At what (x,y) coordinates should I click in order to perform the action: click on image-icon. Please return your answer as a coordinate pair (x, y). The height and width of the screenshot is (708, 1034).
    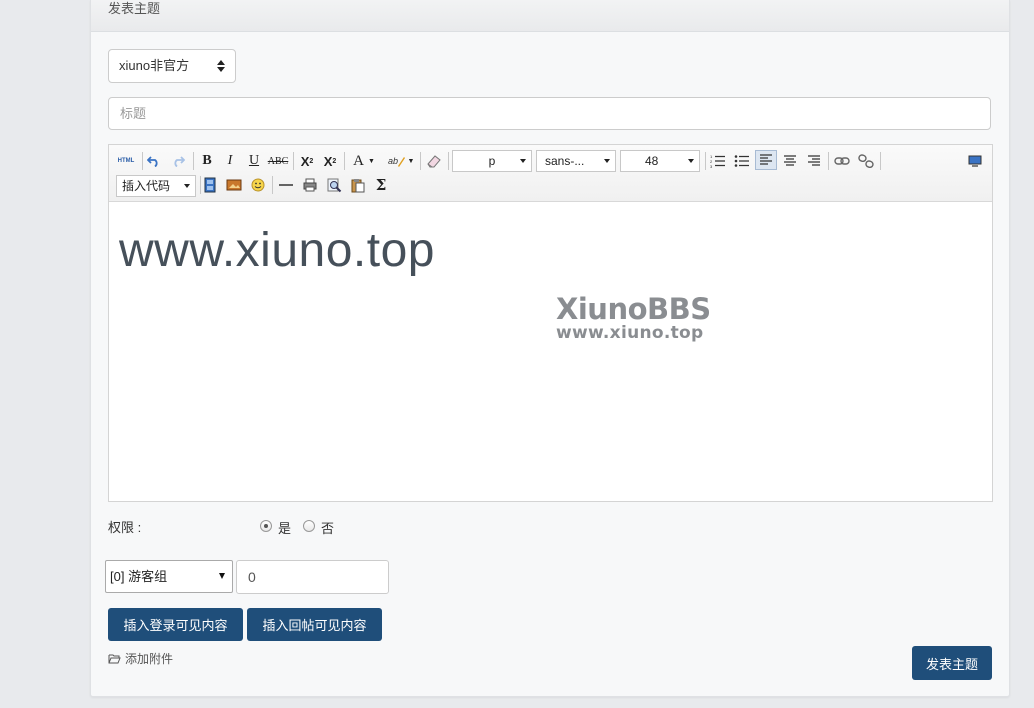
    Looking at the image, I should click on (234, 185).